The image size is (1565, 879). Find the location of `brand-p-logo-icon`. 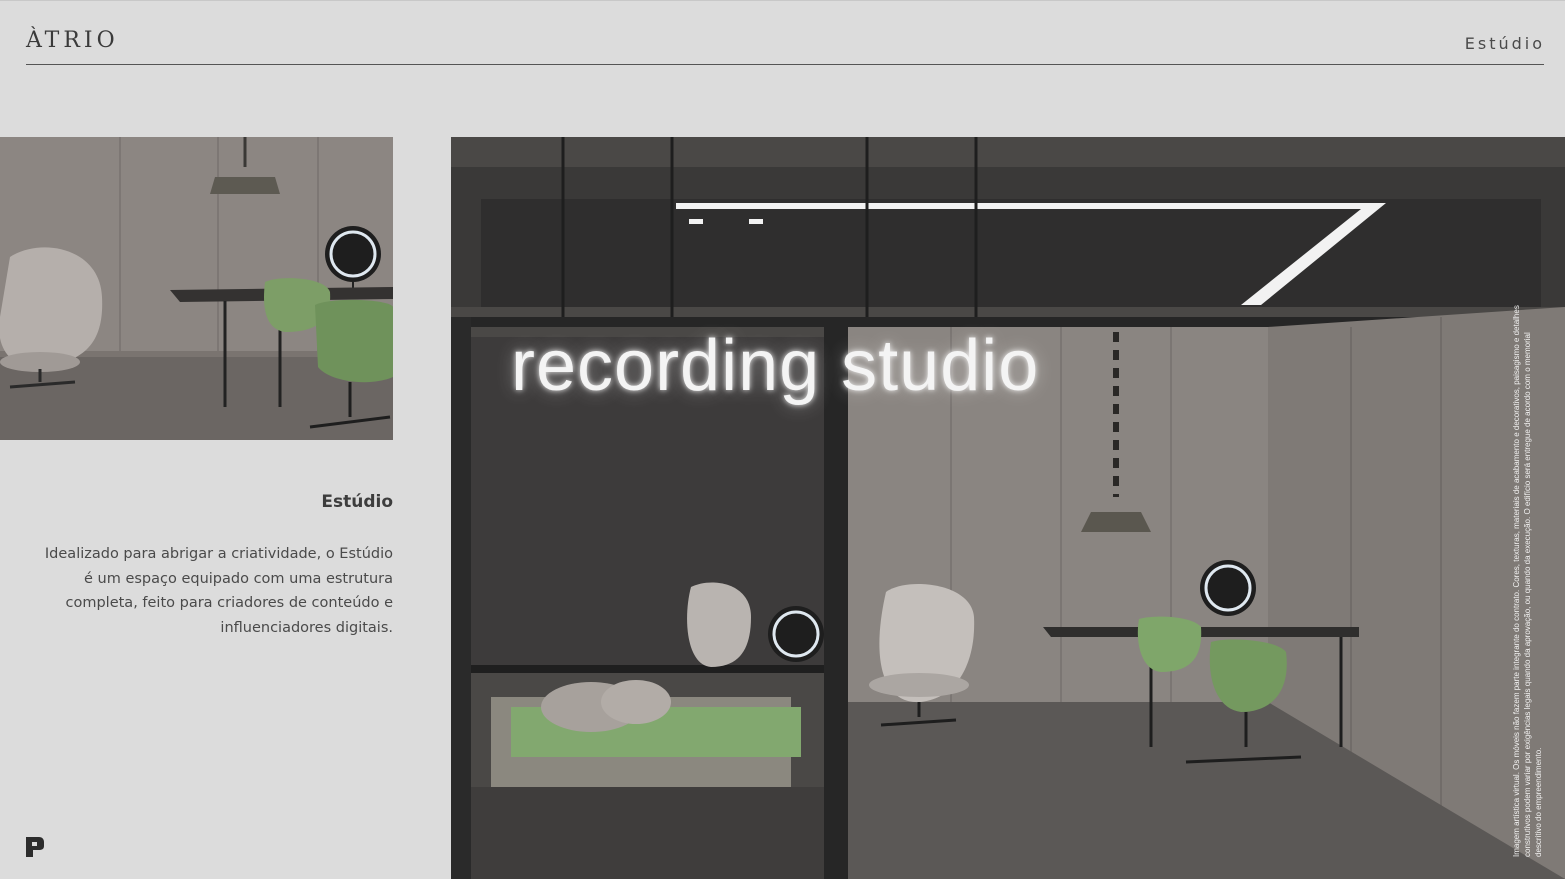

brand-p-logo-icon is located at coordinates (35, 847).